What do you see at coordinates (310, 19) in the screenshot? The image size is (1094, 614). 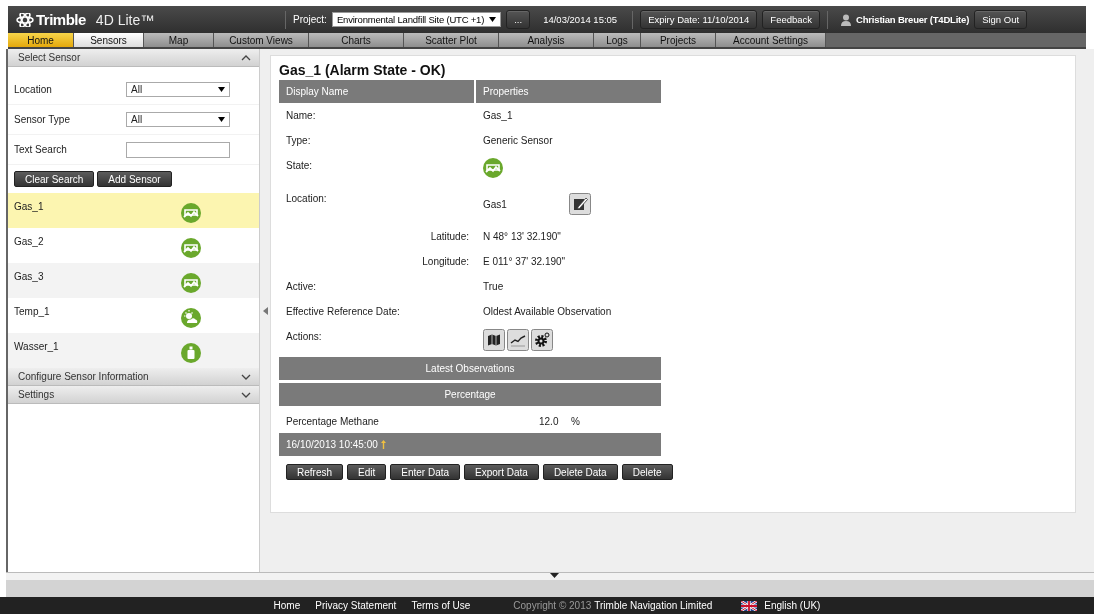 I see `project-label: Project:` at bounding box center [310, 19].